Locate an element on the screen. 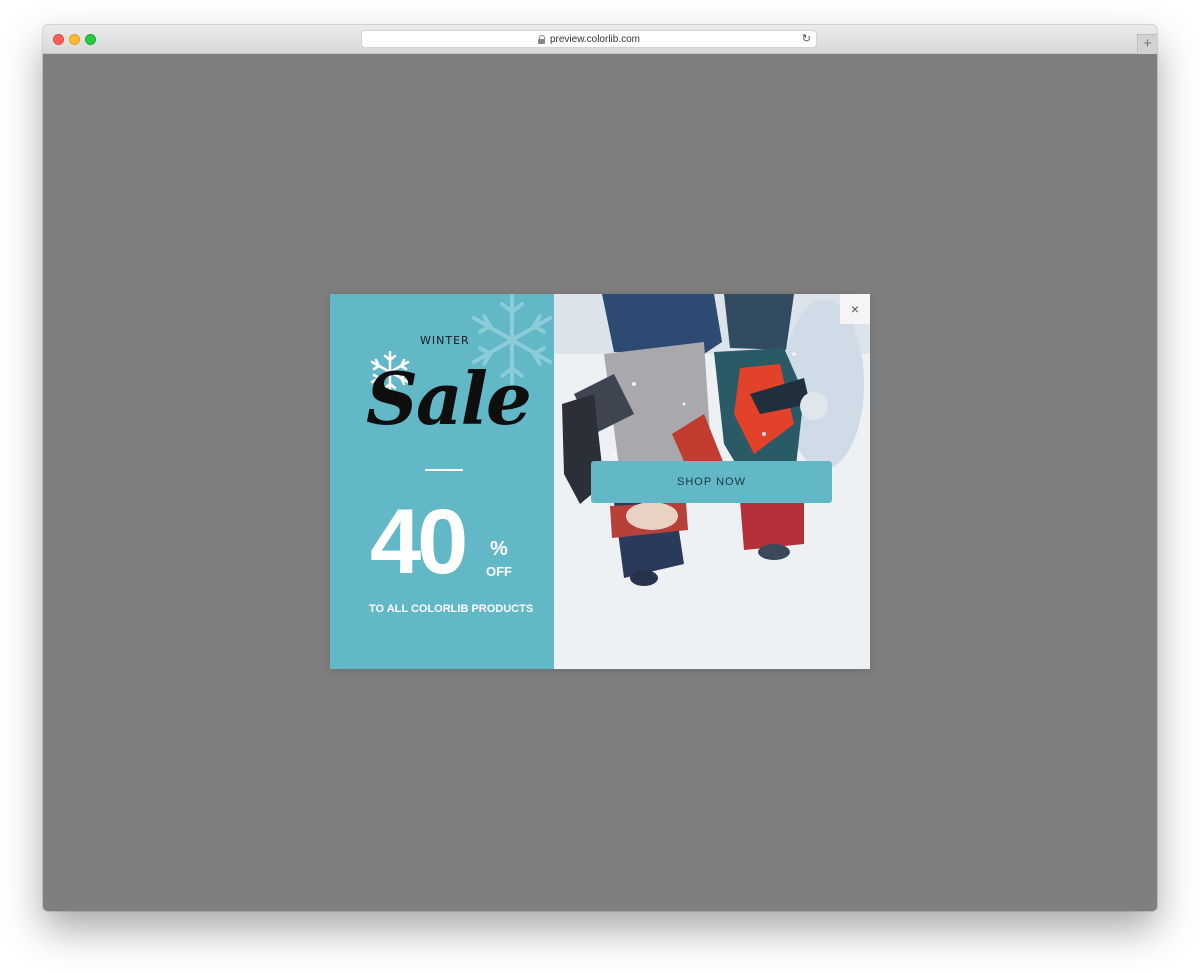 This screenshot has height=972, width=1200. discount-value: 40 is located at coordinates (419, 542).